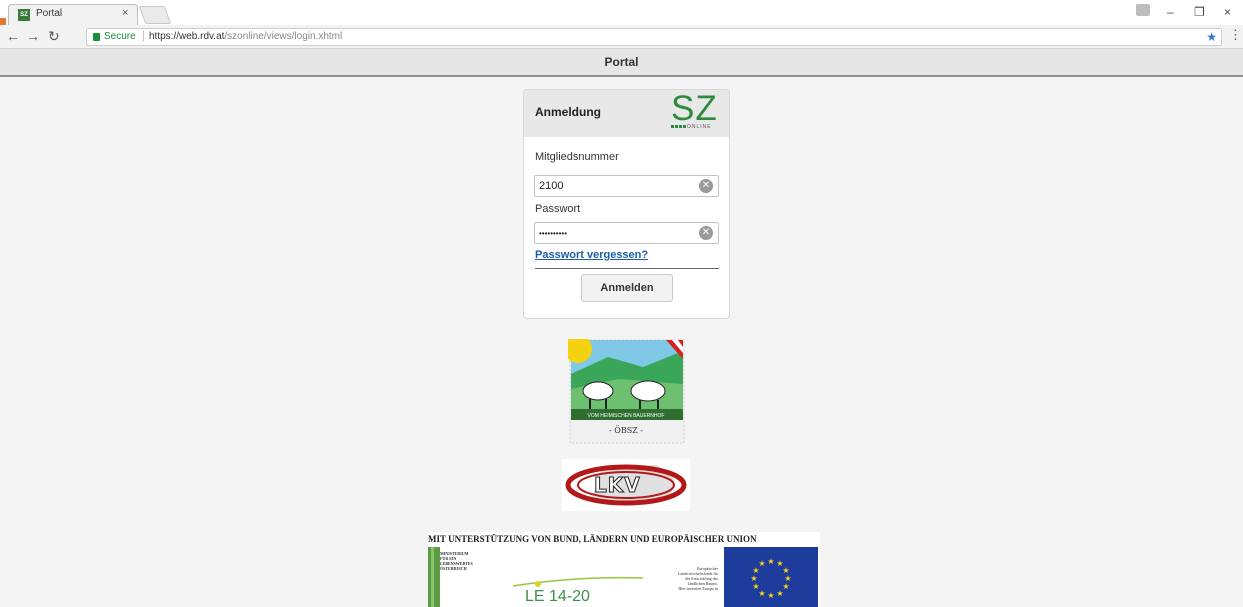 Image resolution: width=1243 pixels, height=607 pixels. What do you see at coordinates (621, 22) in the screenshot?
I see `browser-tabbar: SZ Portal × – ❐ ×` at bounding box center [621, 22].